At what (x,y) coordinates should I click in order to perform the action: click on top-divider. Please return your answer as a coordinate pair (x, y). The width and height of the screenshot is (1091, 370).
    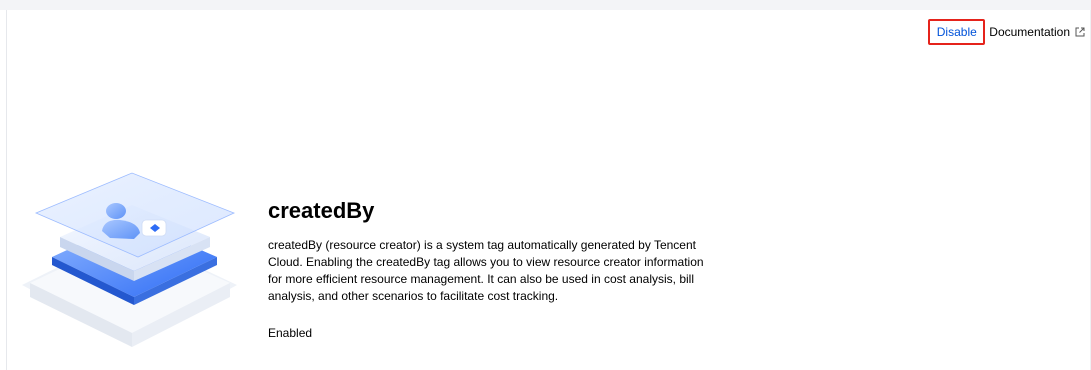
    Looking at the image, I should click on (545, 5).